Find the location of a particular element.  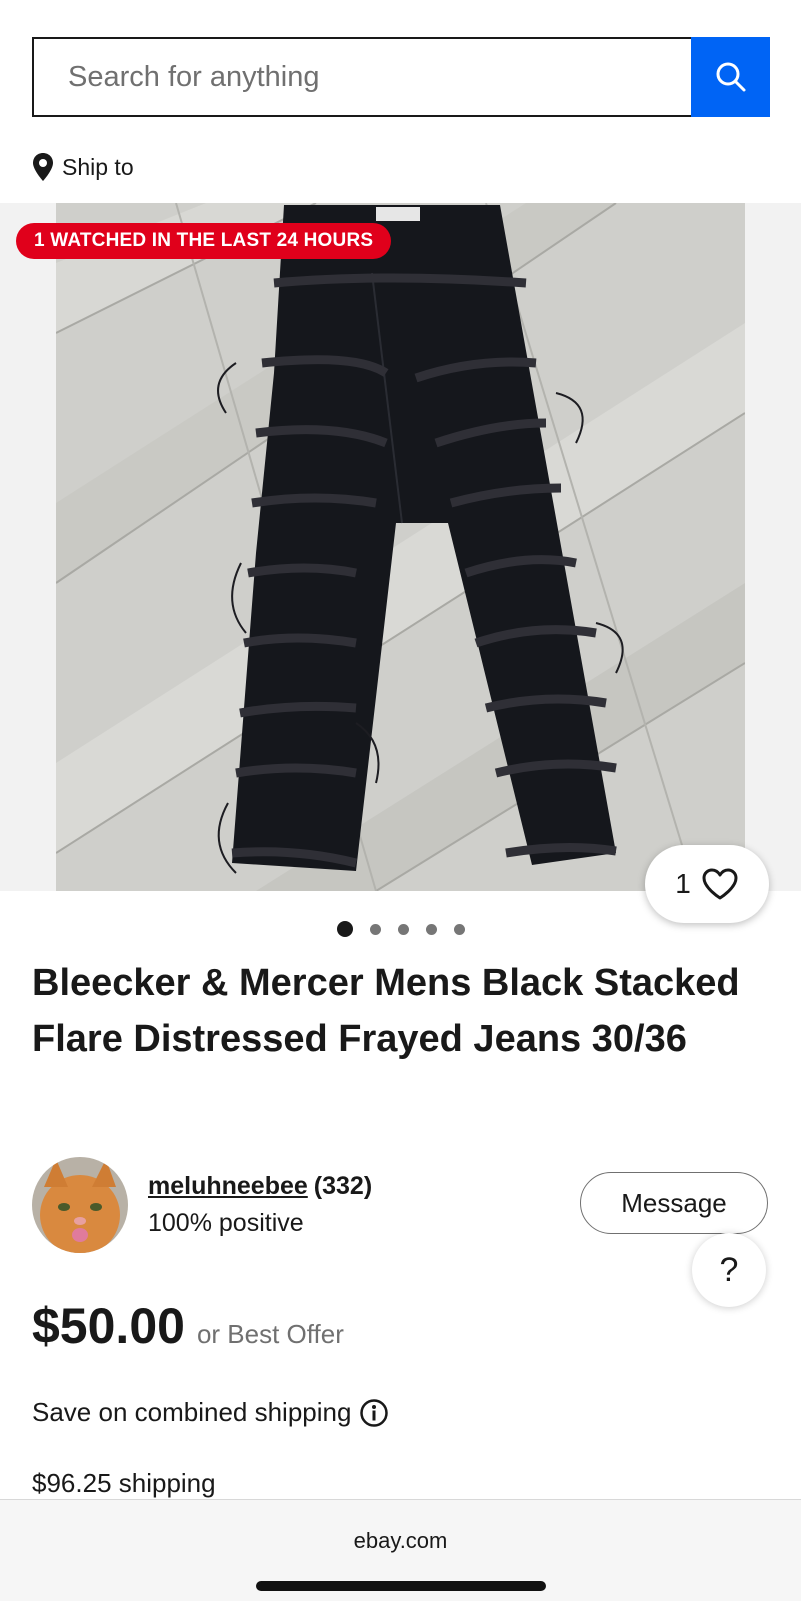

search-bar is located at coordinates (401, 77).